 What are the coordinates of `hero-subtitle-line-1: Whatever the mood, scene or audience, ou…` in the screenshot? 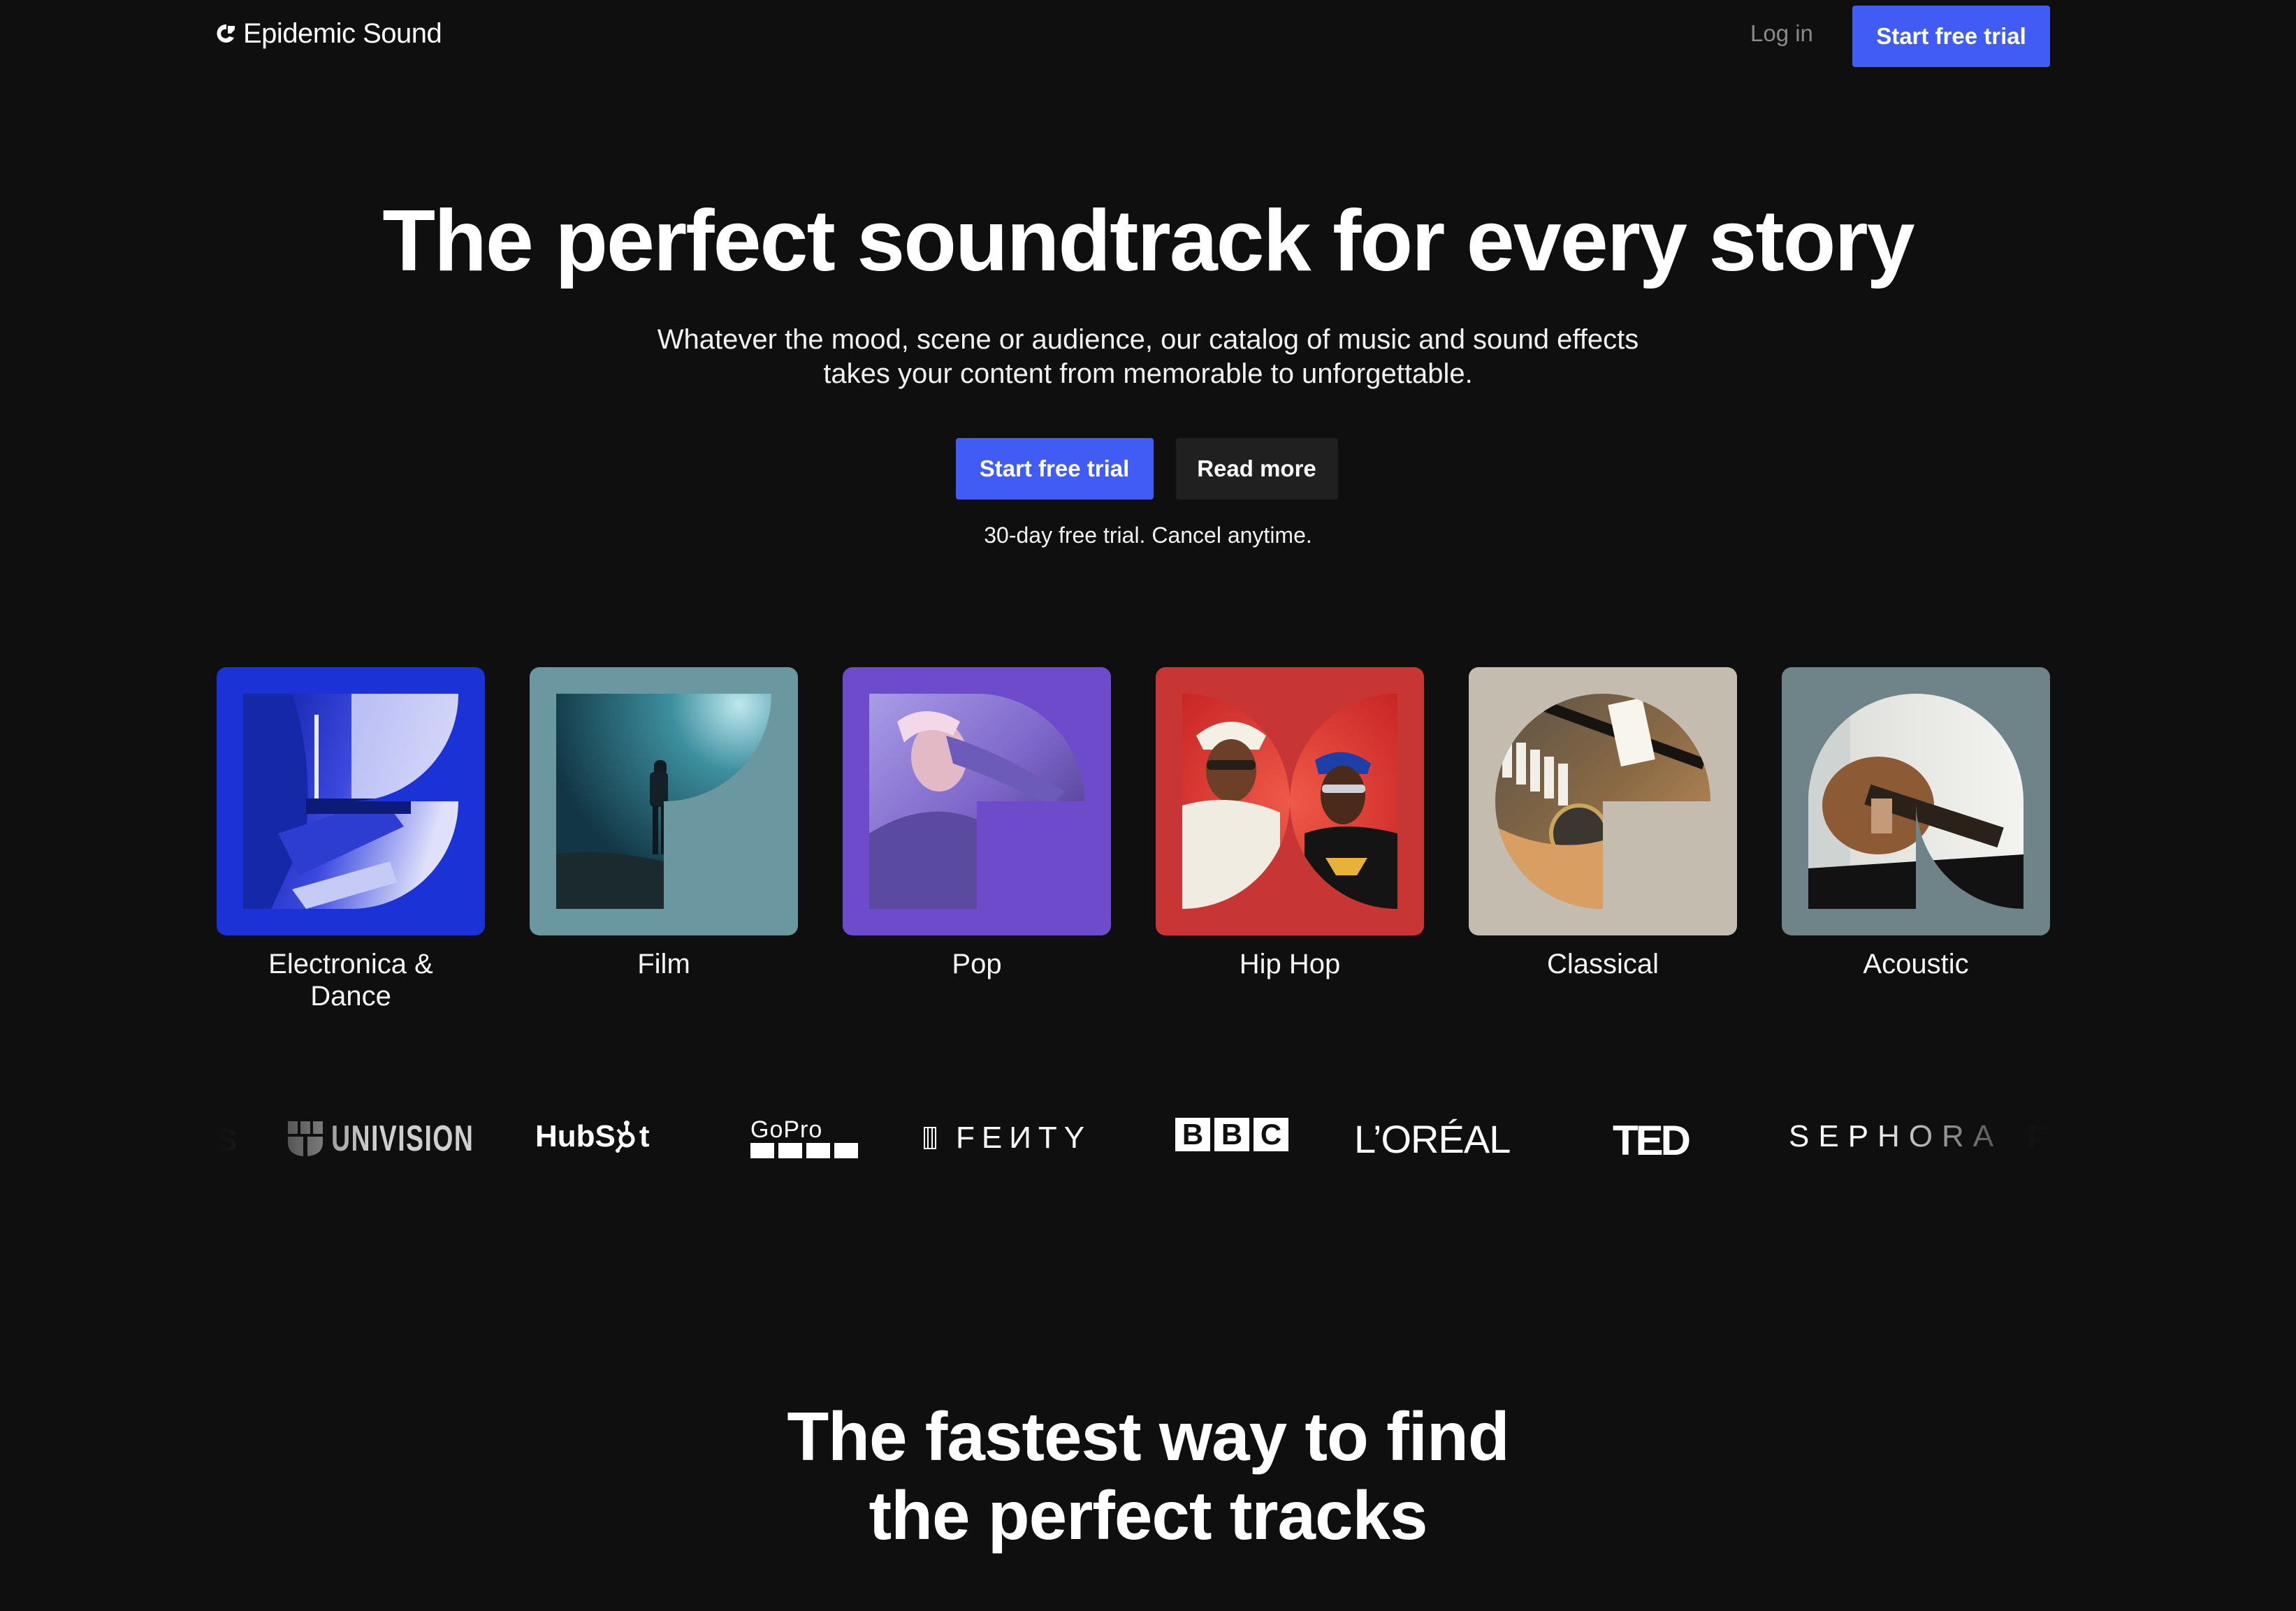 It's located at (1148, 339).